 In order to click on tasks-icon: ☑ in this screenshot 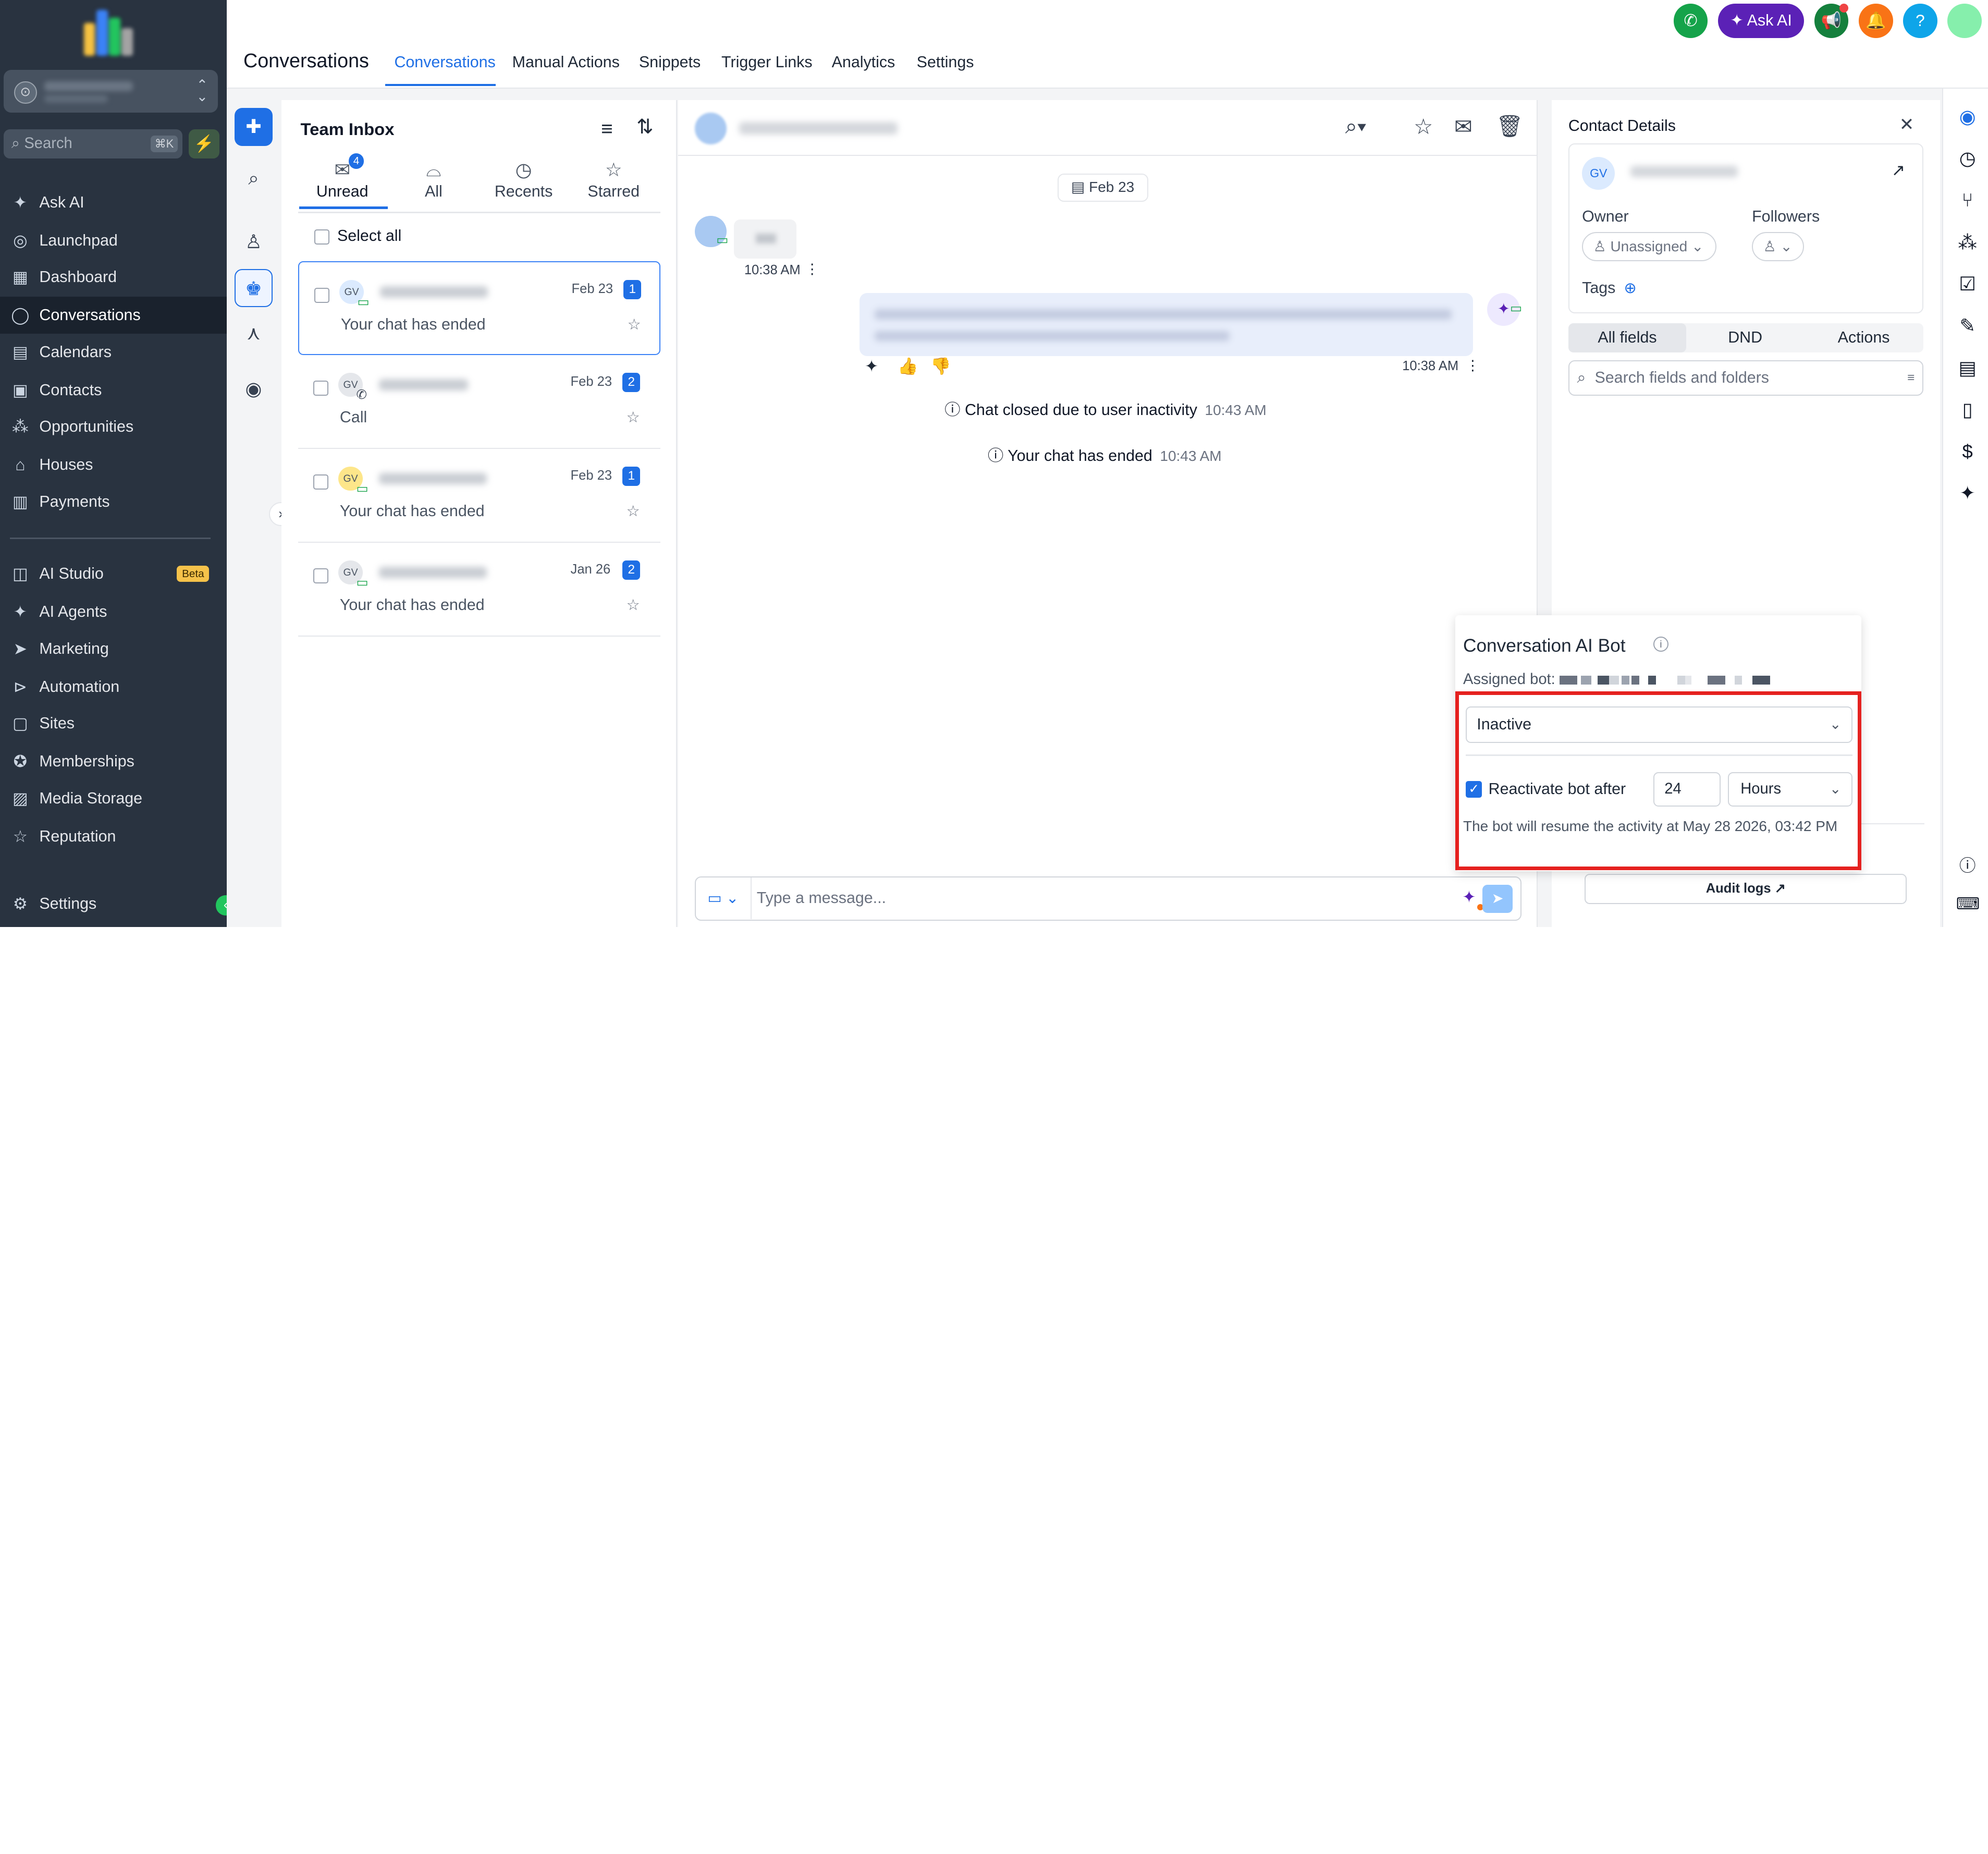, I will do `click(1968, 284)`.